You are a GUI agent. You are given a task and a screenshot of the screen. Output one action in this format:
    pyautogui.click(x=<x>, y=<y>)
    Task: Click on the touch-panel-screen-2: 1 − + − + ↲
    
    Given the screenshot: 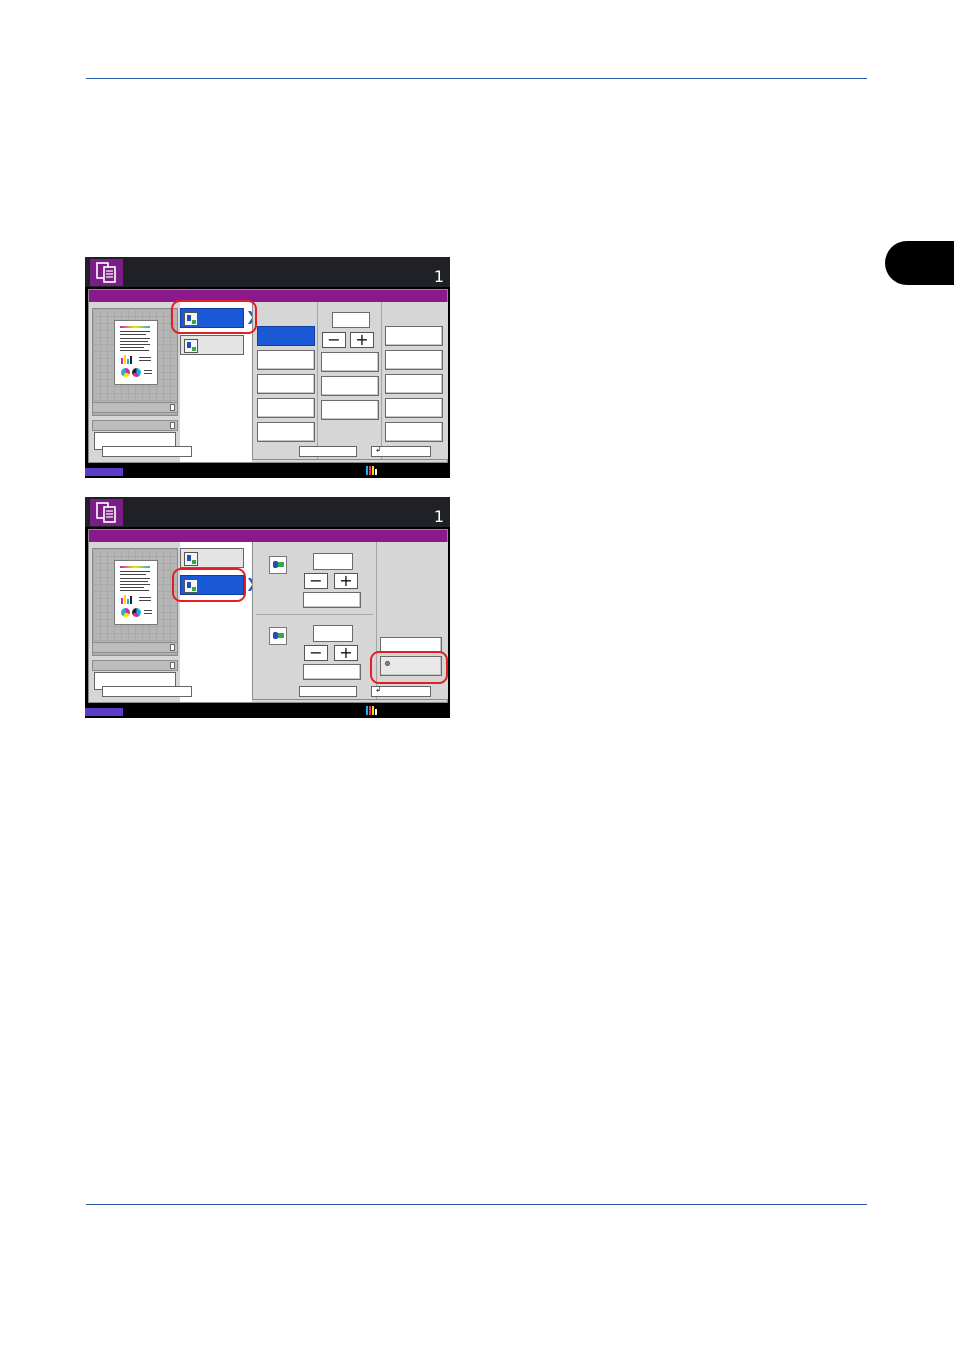 What is the action you would take?
    pyautogui.click(x=267, y=607)
    